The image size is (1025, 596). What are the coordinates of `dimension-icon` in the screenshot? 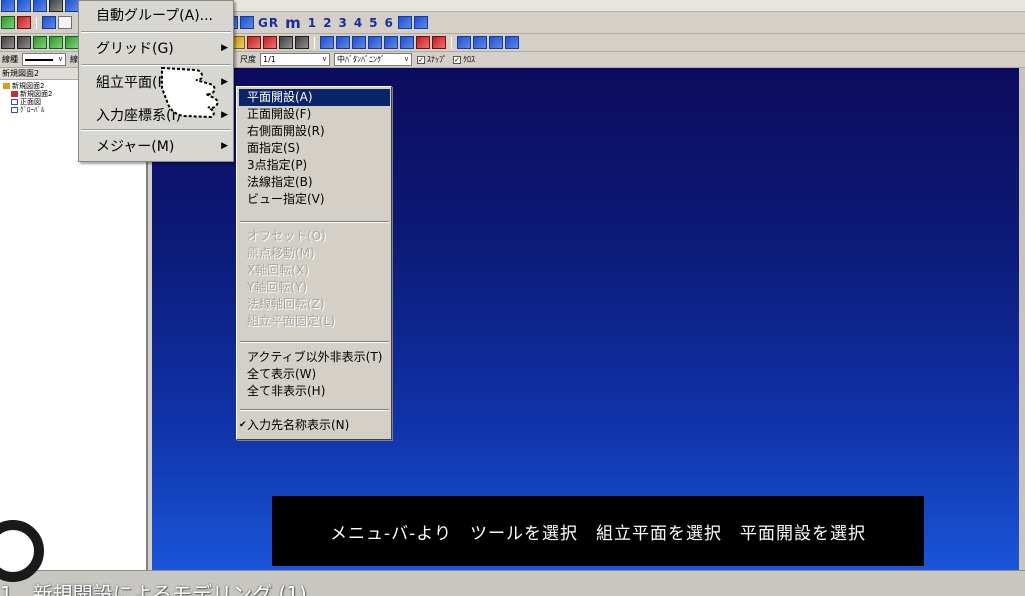 It's located at (286, 42).